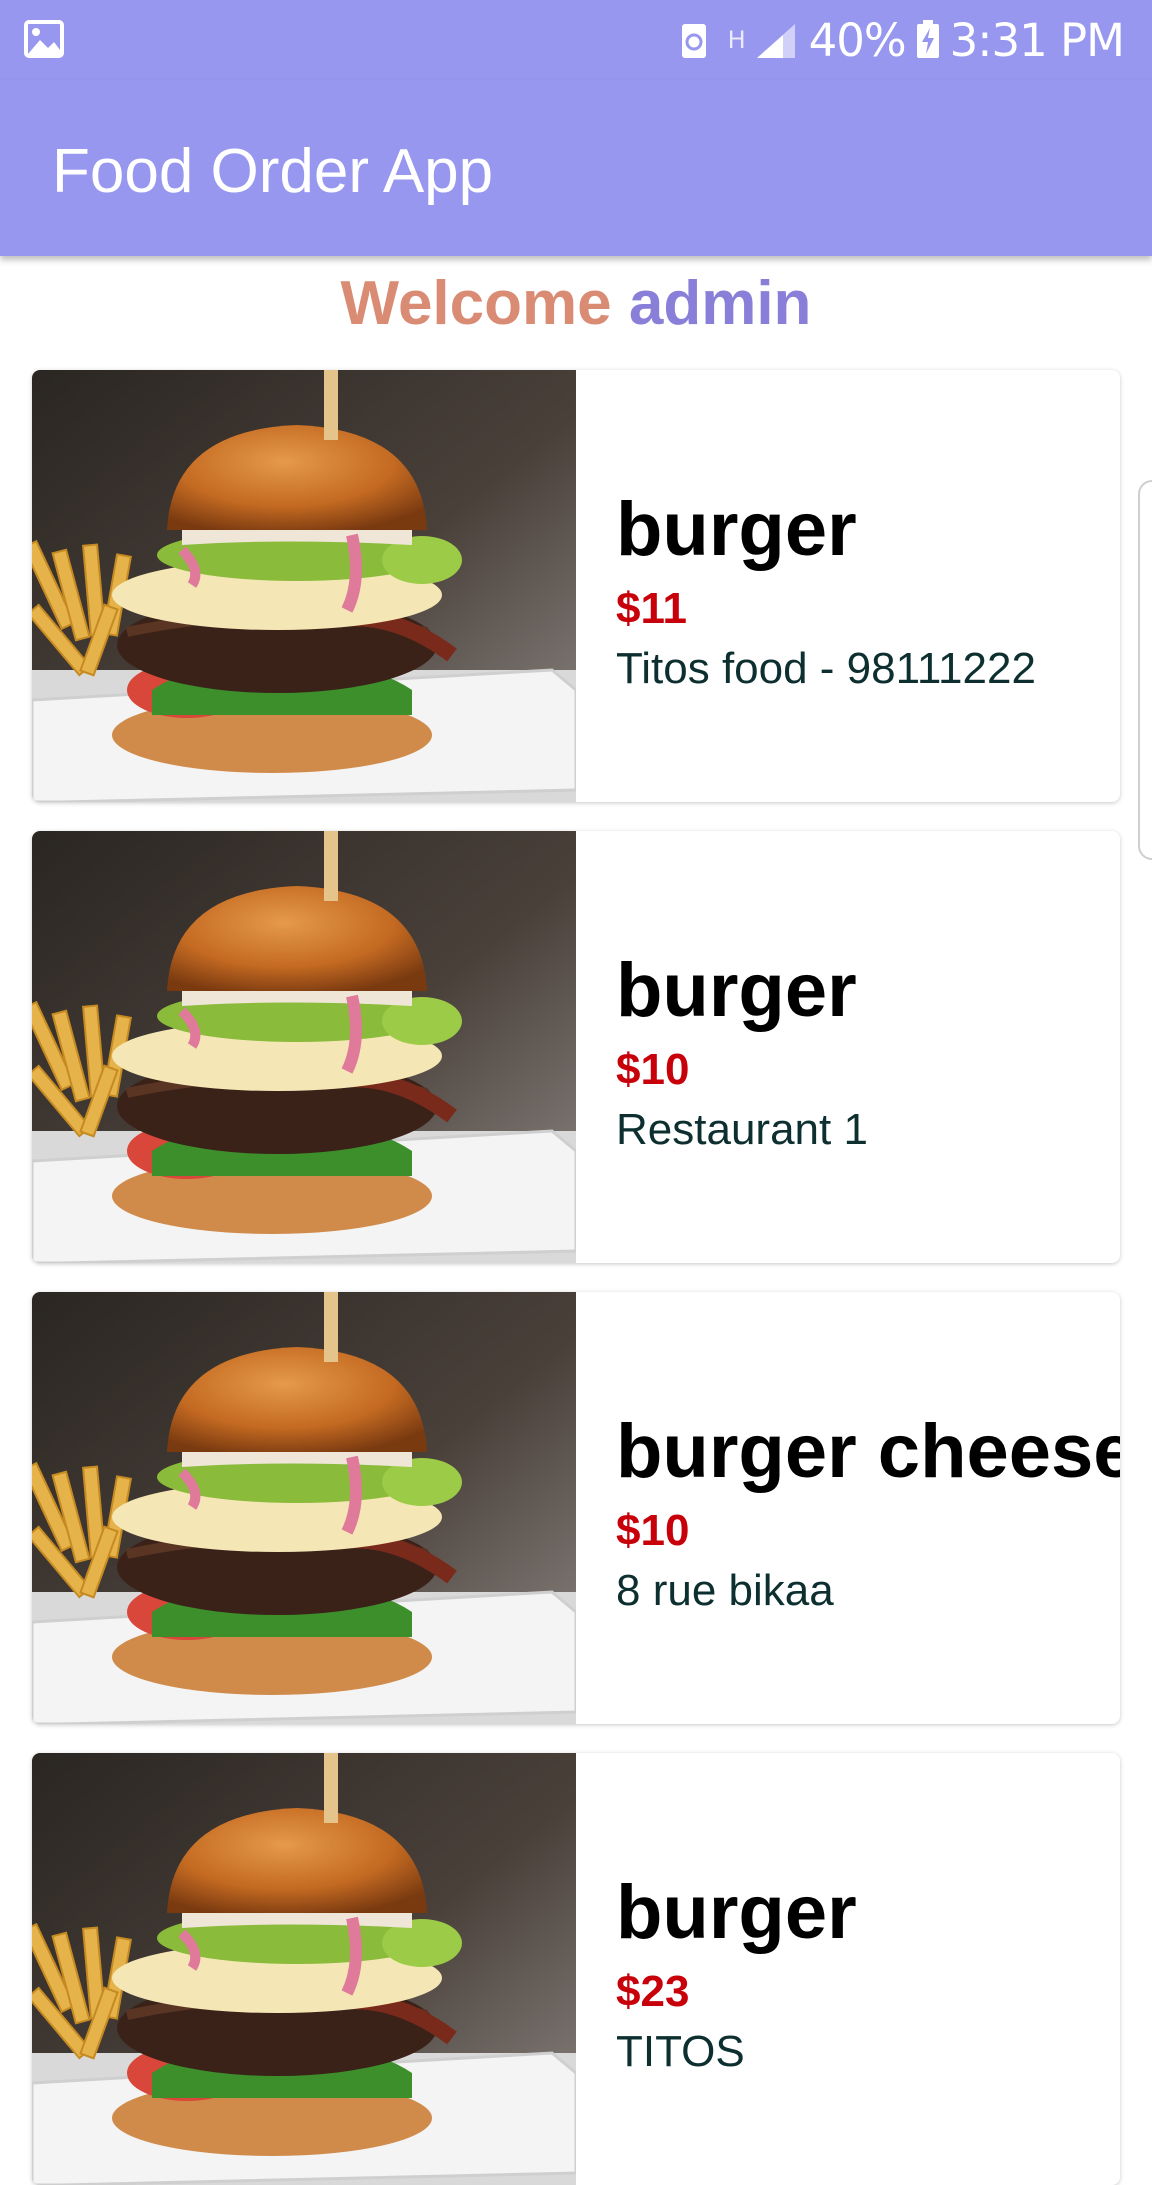  What do you see at coordinates (576, 168) in the screenshot?
I see `app-bar: Food Order App` at bounding box center [576, 168].